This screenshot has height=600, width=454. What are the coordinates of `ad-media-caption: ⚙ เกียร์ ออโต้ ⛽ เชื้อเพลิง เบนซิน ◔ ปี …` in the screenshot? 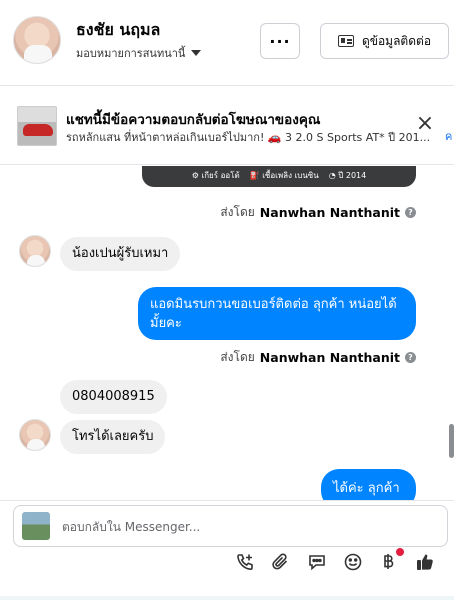 It's located at (279, 176).